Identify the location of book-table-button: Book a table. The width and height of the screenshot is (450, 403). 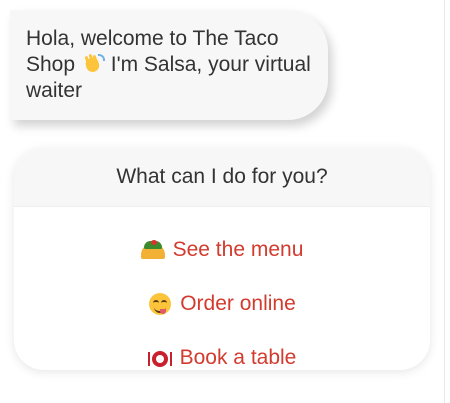
(222, 350).